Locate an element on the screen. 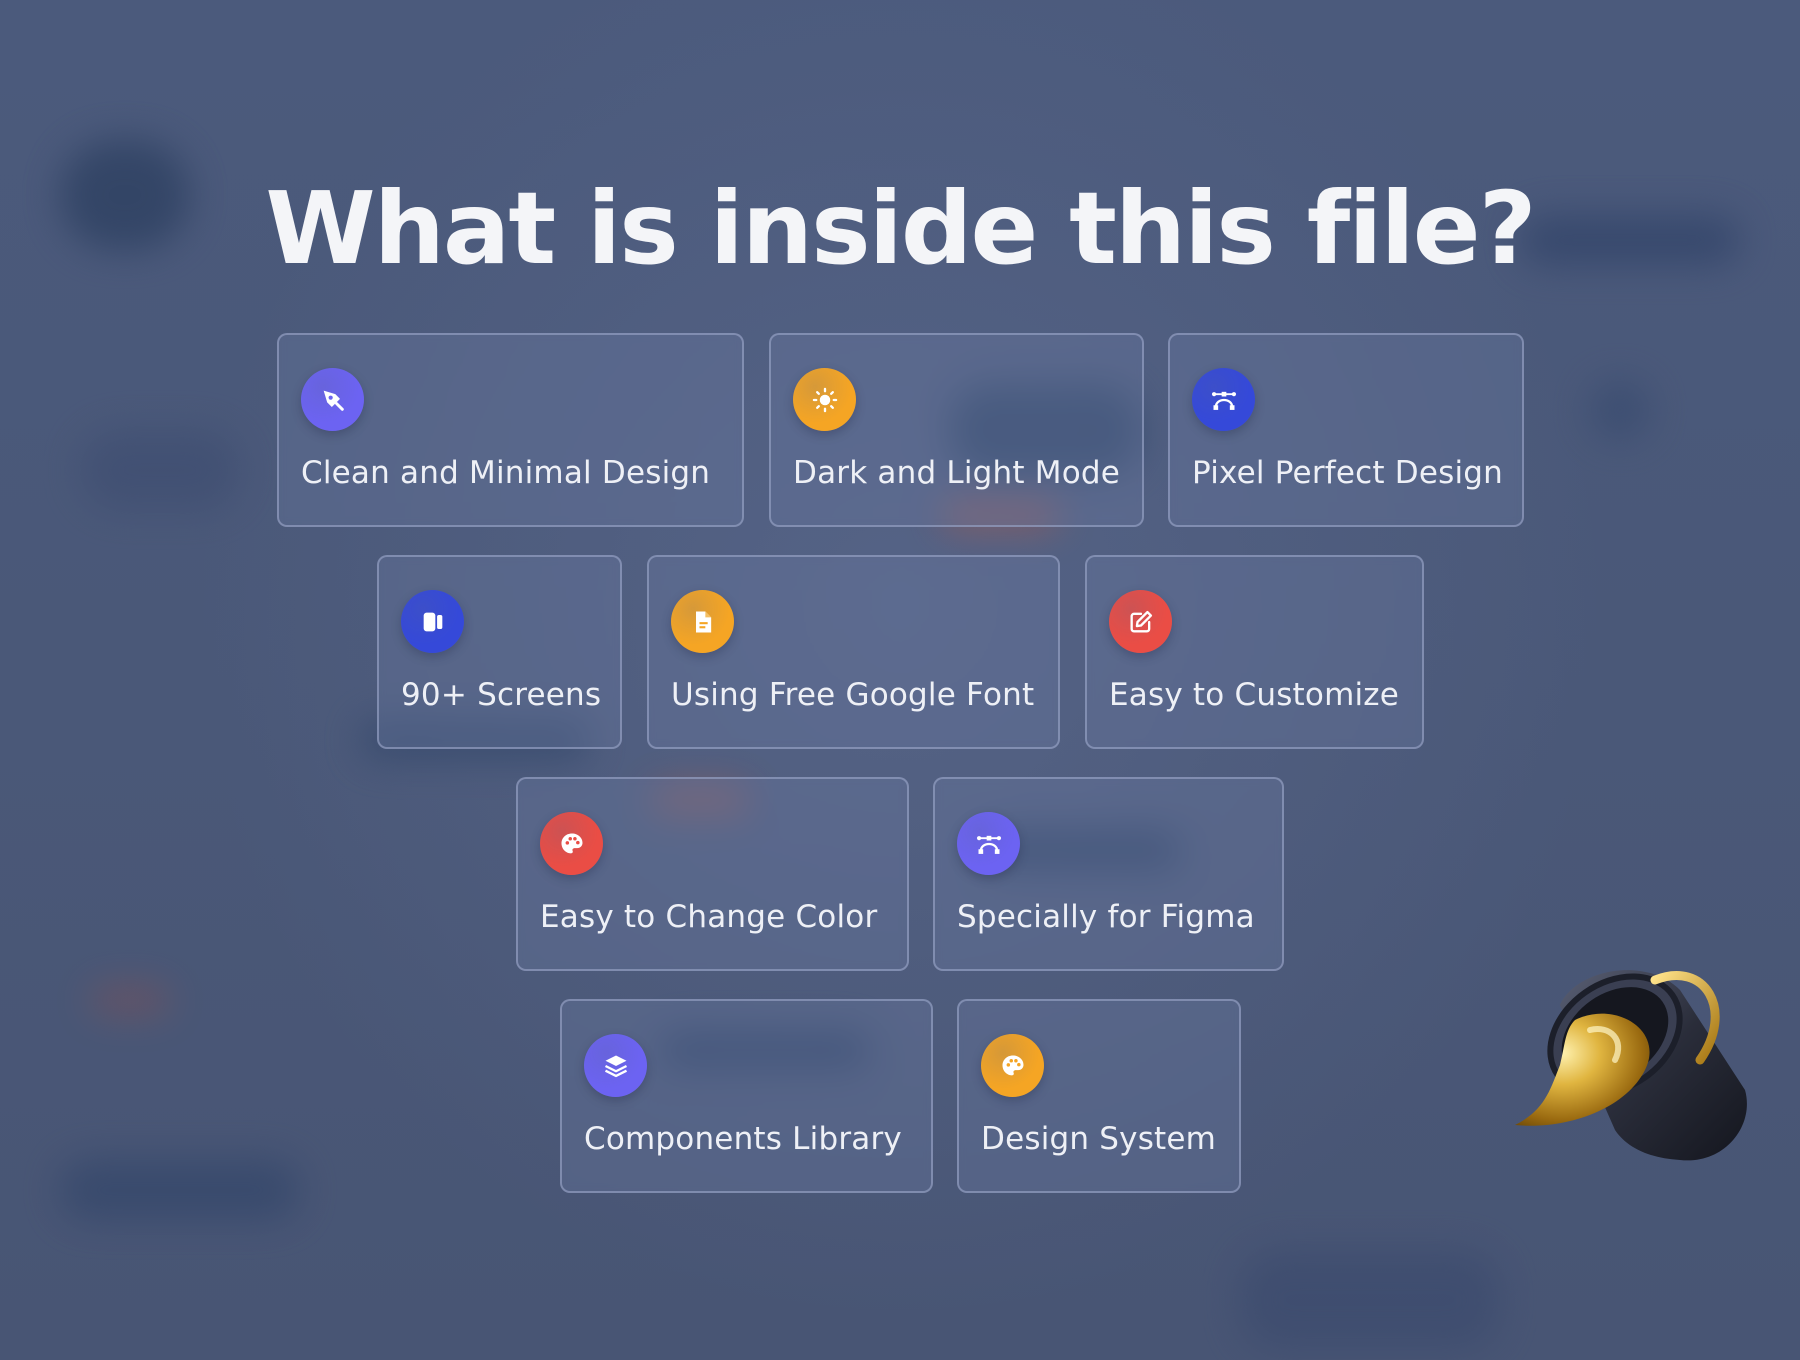 The width and height of the screenshot is (1800, 1360). feature-label: Components Library is located at coordinates (743, 1139).